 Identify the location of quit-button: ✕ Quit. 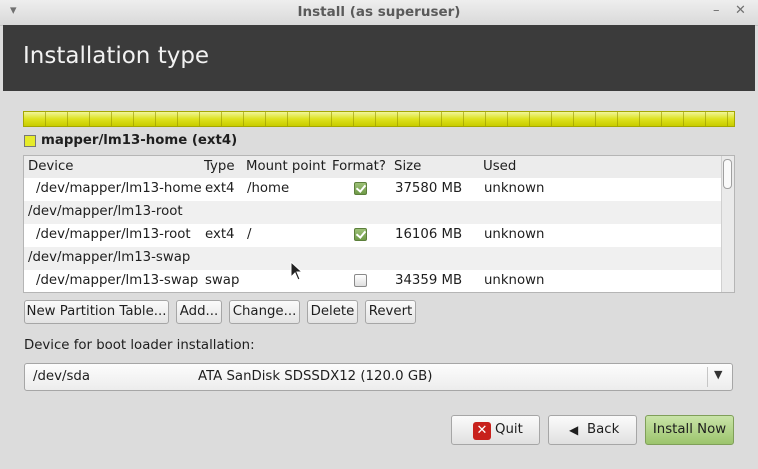
(495, 430).